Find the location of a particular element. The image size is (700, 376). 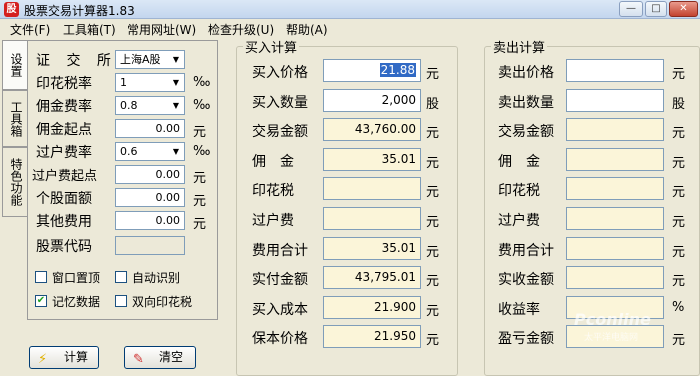

sell-row-label: 费用合计 is located at coordinates (526, 251).